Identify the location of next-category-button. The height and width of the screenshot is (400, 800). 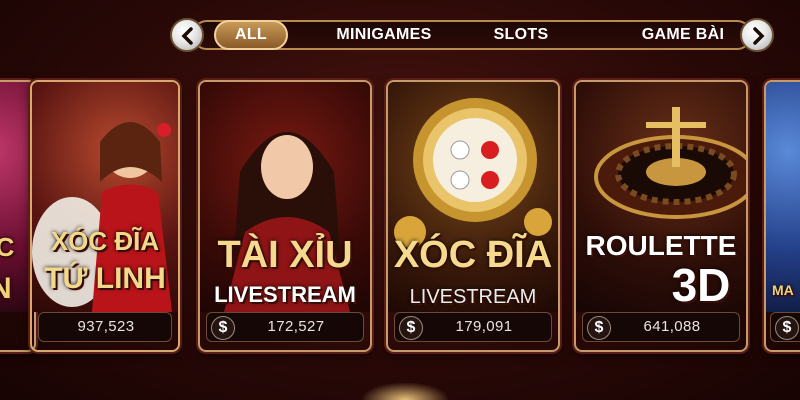
(757, 35).